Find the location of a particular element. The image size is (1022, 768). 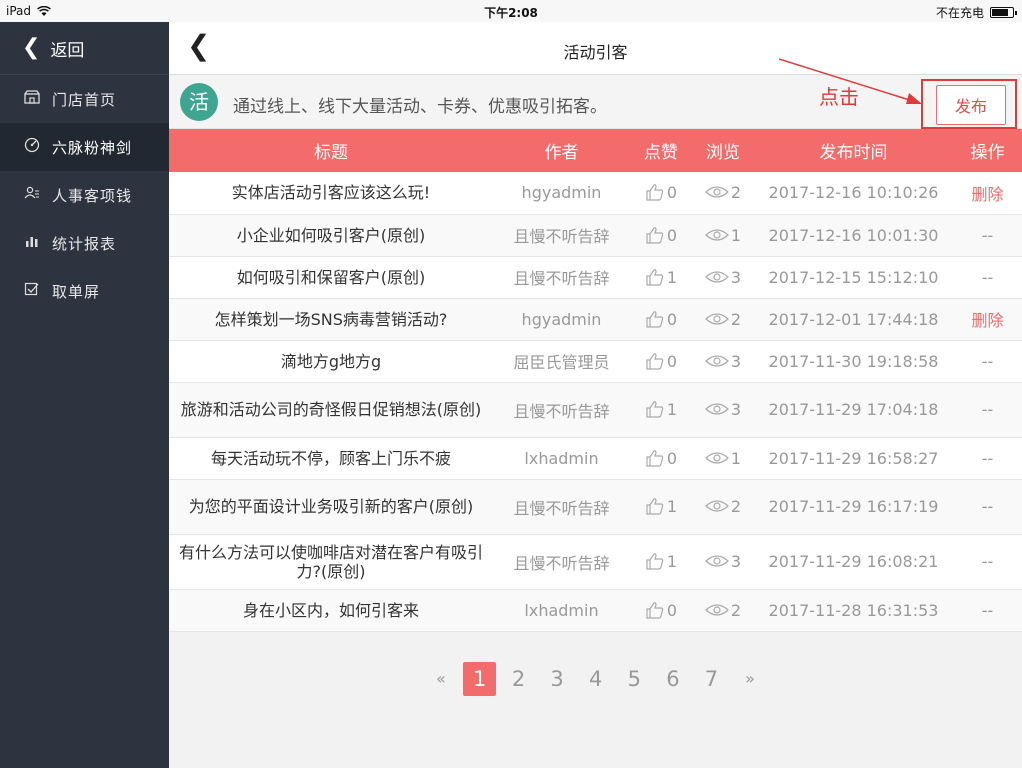

pagination-page: 4 is located at coordinates (595, 679).